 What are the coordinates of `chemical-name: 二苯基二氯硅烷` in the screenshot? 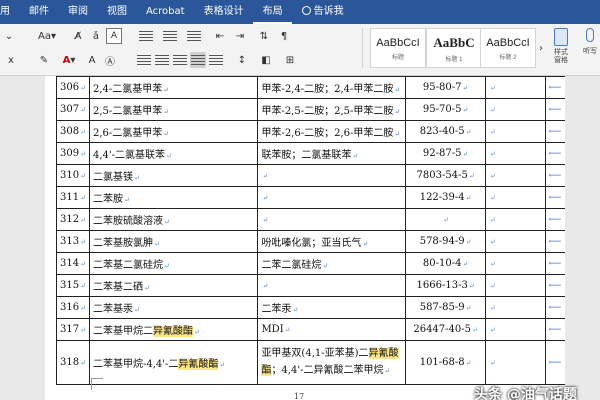 It's located at (127, 265).